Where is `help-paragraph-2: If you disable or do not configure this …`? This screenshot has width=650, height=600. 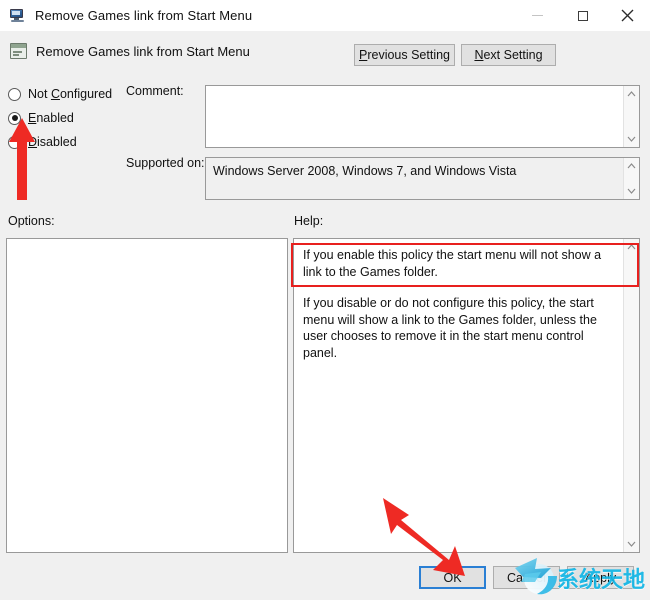 help-paragraph-2: If you disable or do not configure this … is located at coordinates (450, 328).